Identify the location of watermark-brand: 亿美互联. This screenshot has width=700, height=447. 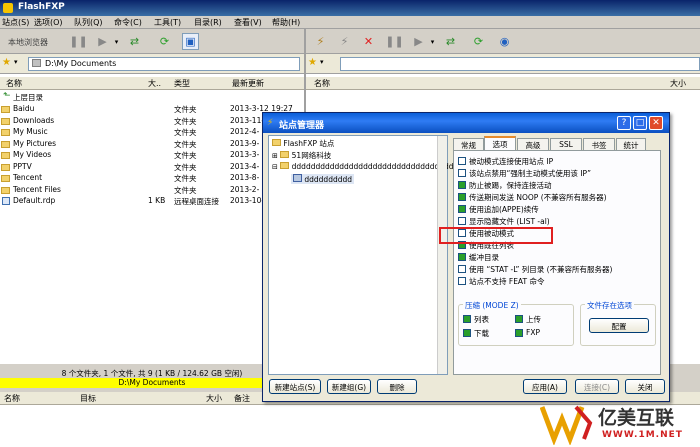
(636, 418).